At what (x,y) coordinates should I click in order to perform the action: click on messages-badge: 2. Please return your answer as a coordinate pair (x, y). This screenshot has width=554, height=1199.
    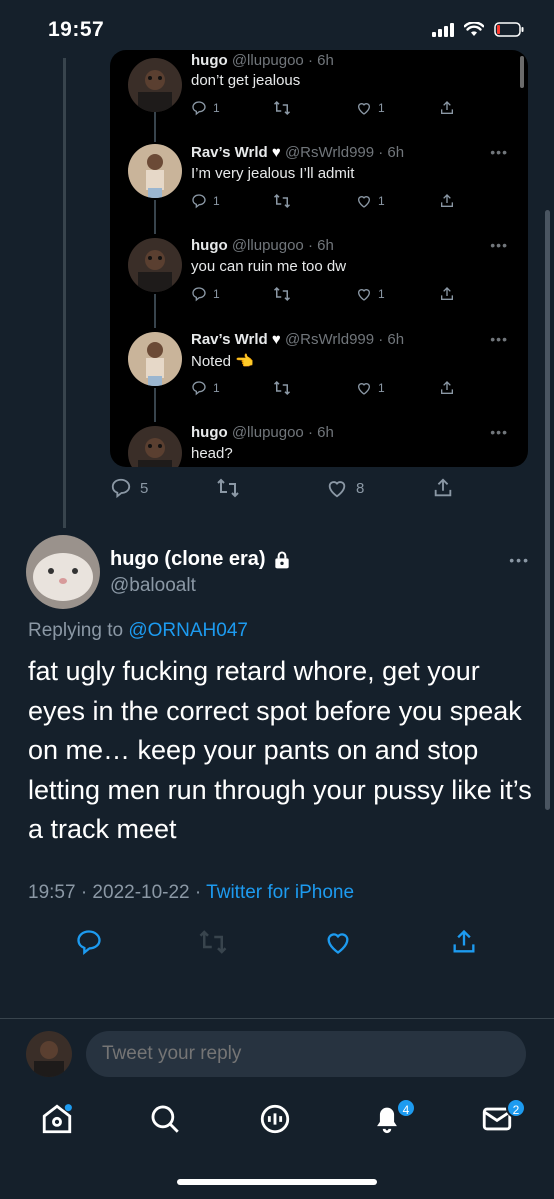
    Looking at the image, I should click on (516, 1108).